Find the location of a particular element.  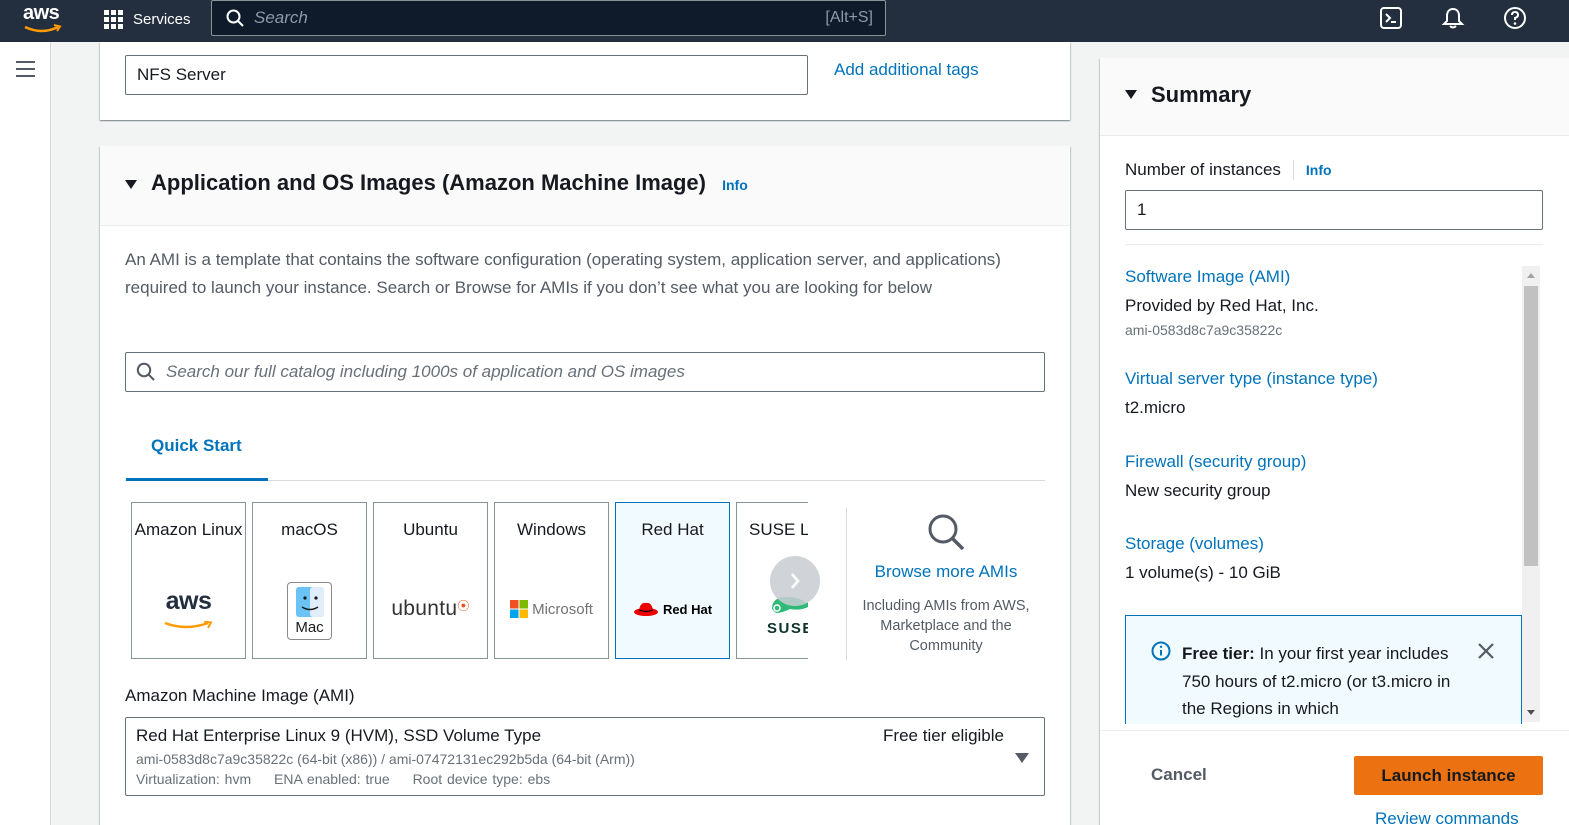

firewall-link: Firewall (security group) is located at coordinates (1215, 462).